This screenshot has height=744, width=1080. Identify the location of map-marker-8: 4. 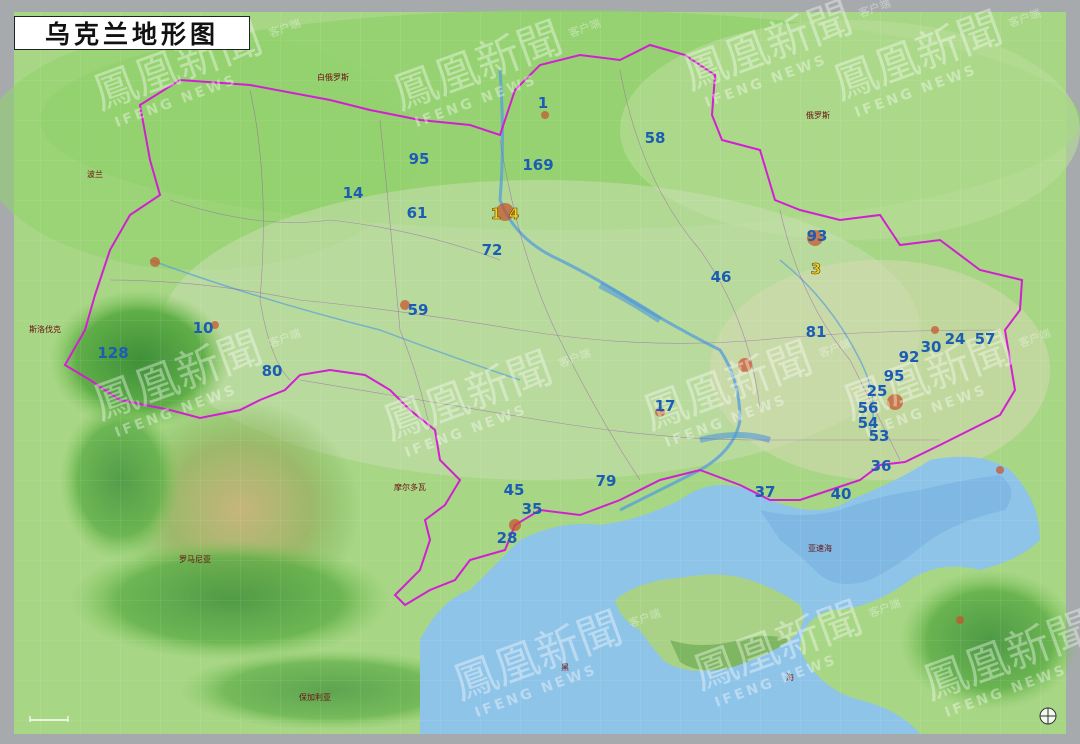
(513, 214).